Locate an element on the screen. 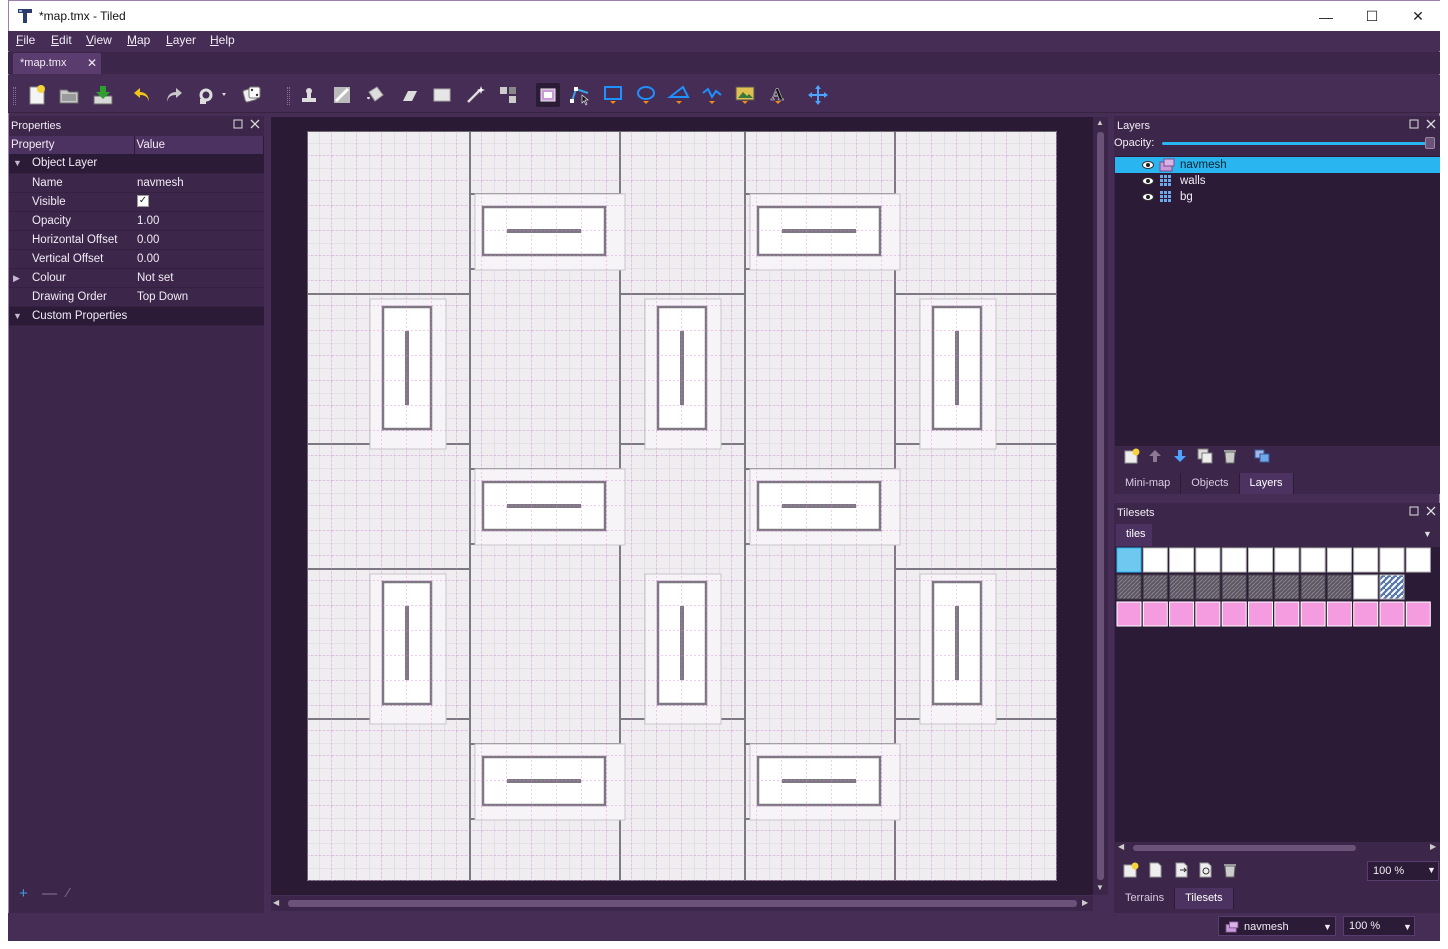 The height and width of the screenshot is (949, 1448). close-window-button: ✕ is located at coordinates (1418, 16).